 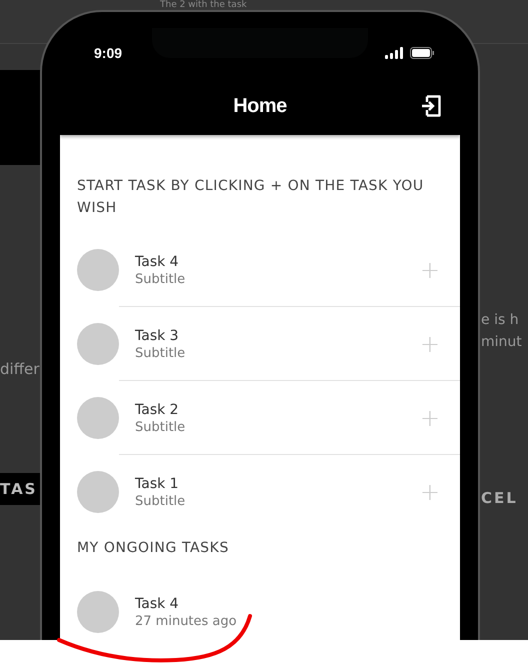 I want to click on task-title: Task 2, so click(x=157, y=410).